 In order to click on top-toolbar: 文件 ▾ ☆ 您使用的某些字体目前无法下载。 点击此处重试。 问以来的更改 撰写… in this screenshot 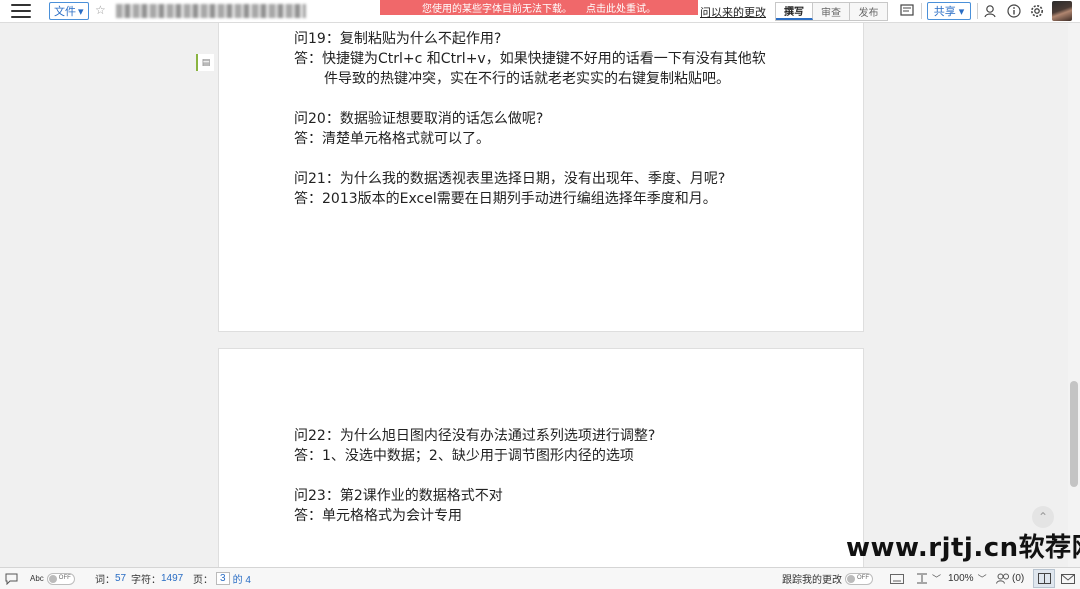, I will do `click(540, 11)`.